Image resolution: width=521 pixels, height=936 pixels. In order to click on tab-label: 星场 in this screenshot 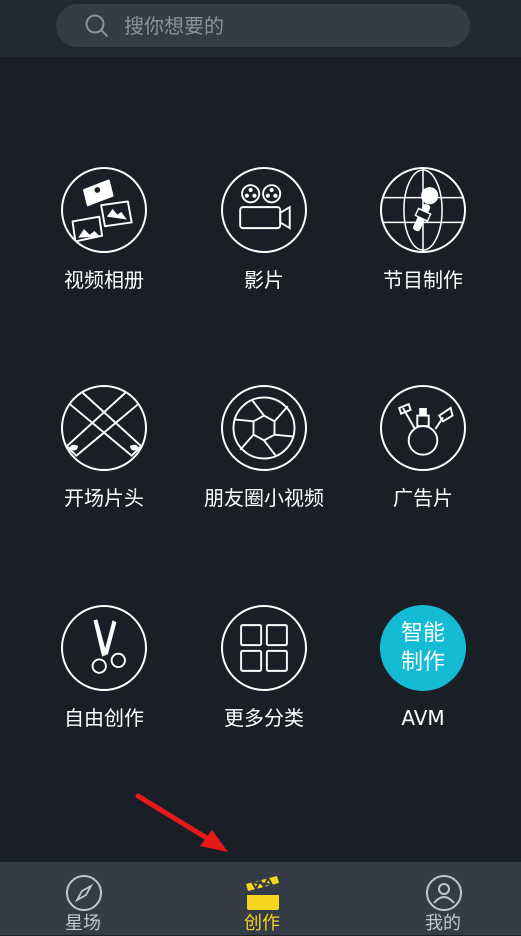, I will do `click(83, 923)`.